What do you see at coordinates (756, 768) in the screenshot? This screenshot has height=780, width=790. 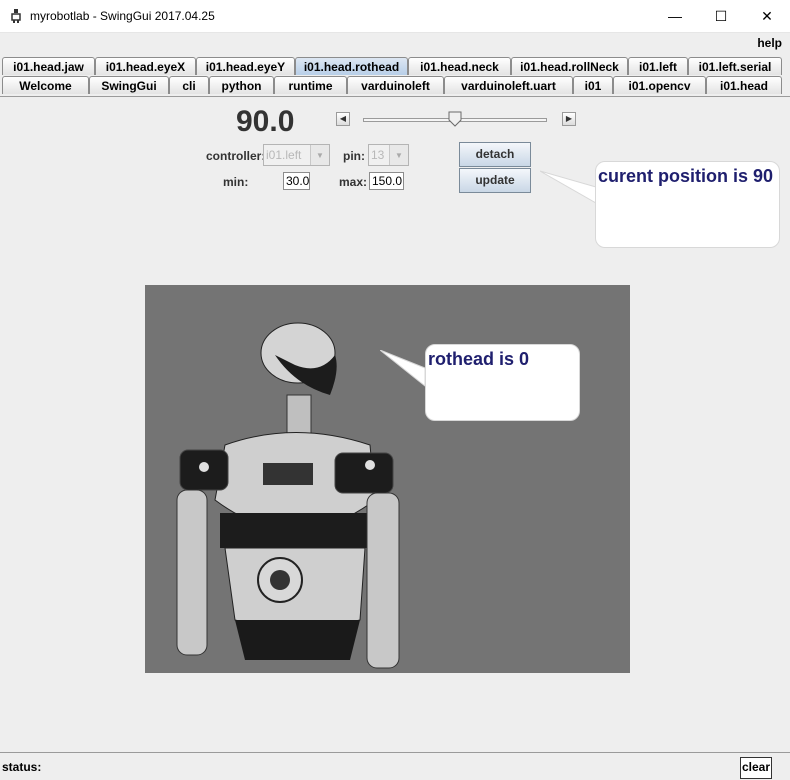 I see `clear-button: clear` at bounding box center [756, 768].